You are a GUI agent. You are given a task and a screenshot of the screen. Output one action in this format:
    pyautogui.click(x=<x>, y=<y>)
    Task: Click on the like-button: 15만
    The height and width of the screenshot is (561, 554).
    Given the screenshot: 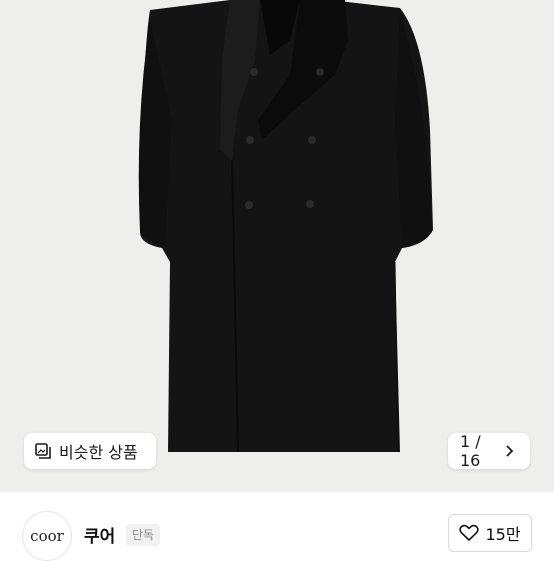 What is the action you would take?
    pyautogui.click(x=490, y=533)
    